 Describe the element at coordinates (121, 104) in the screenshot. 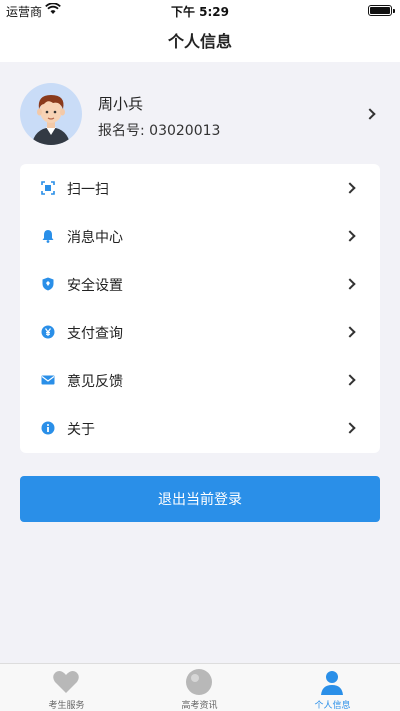

I see `profile-name: 周小兵` at that location.